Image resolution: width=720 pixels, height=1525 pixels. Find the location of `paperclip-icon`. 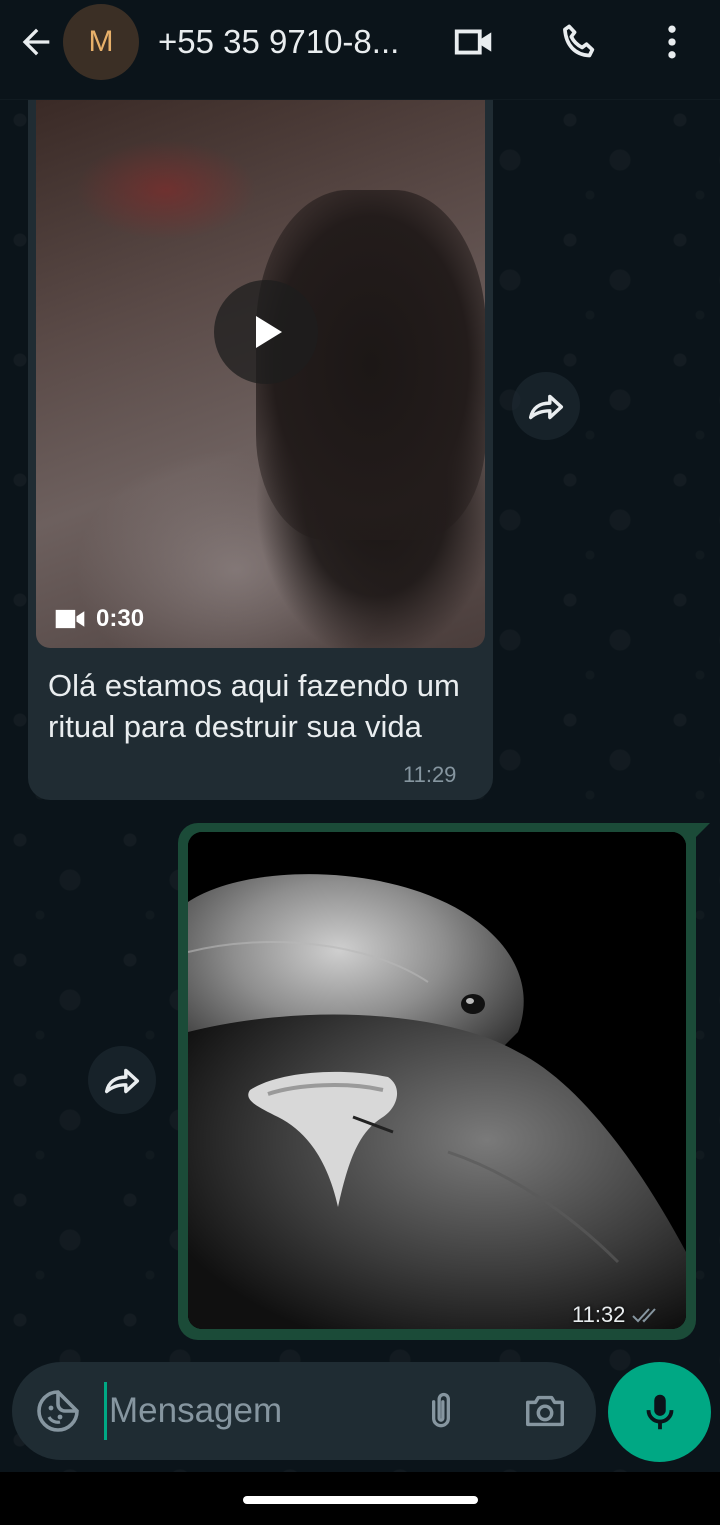

paperclip-icon is located at coordinates (441, 1410).